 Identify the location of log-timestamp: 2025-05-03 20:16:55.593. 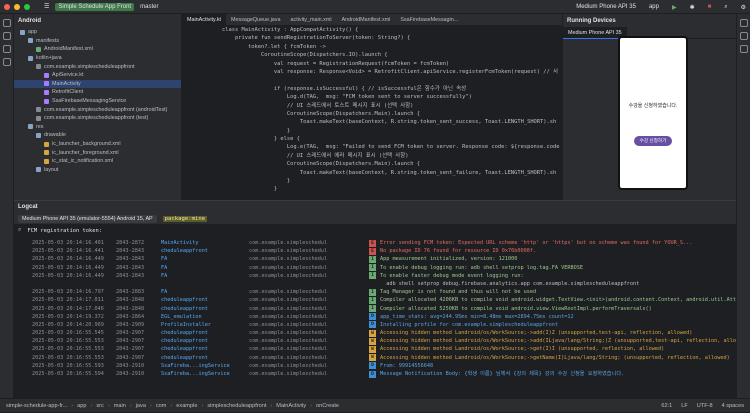
(68, 365).